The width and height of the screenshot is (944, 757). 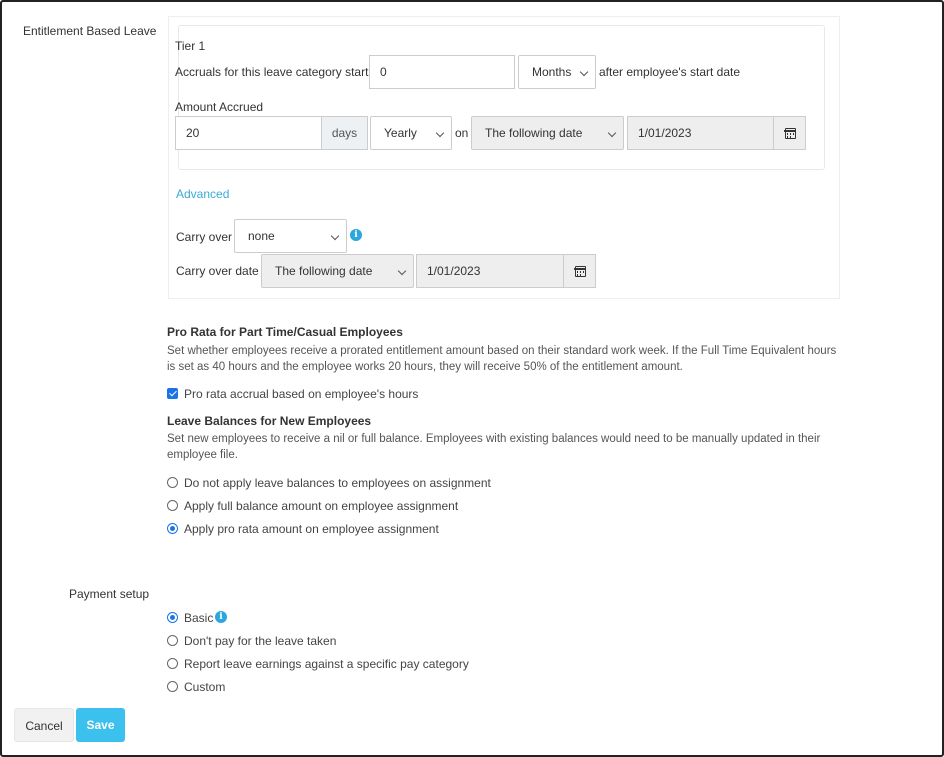 What do you see at coordinates (290, 236) in the screenshot?
I see `carry-over-select: none` at bounding box center [290, 236].